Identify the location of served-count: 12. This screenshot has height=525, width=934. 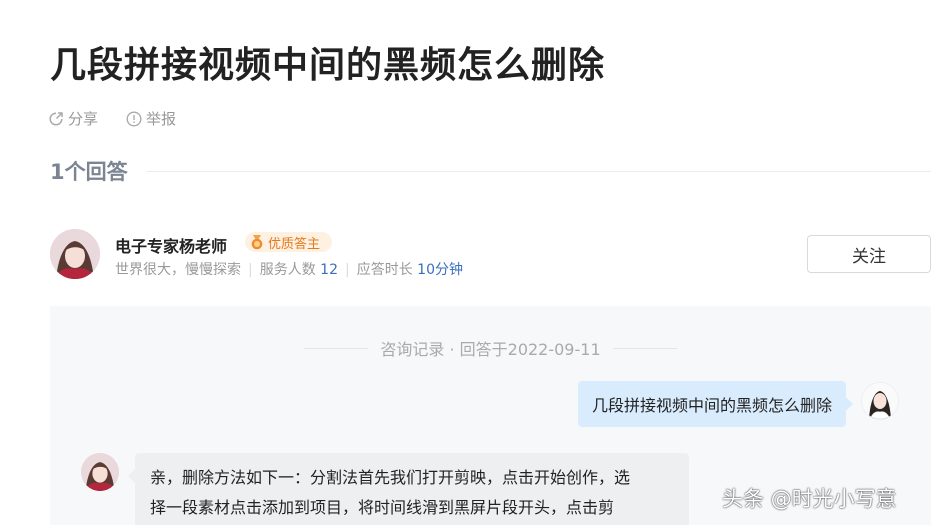
(329, 270).